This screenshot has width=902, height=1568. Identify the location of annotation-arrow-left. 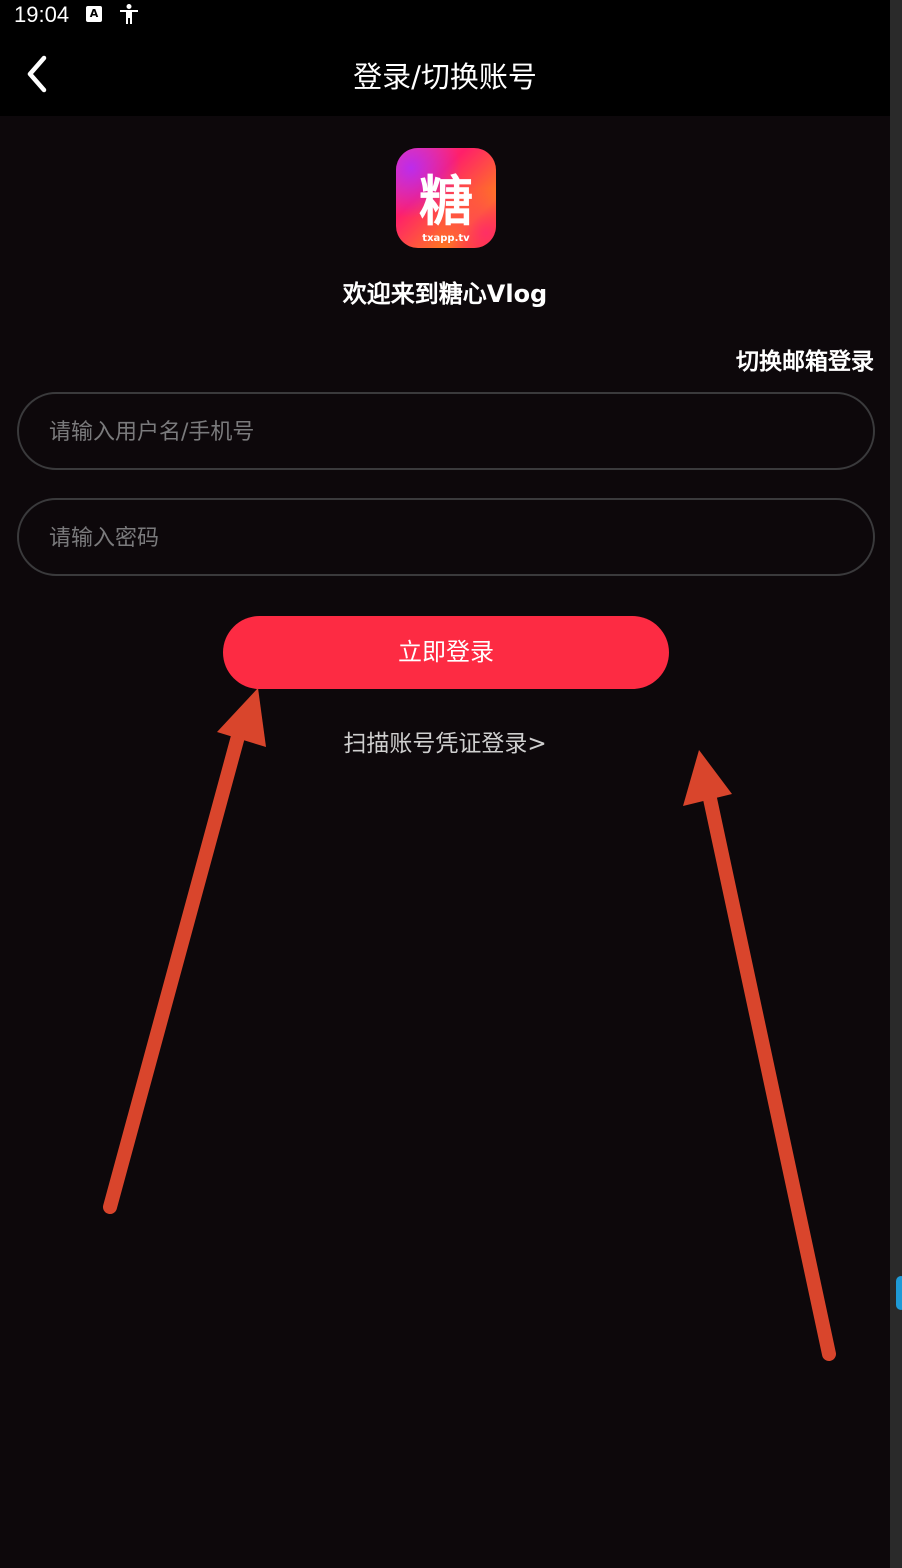
(184, 951).